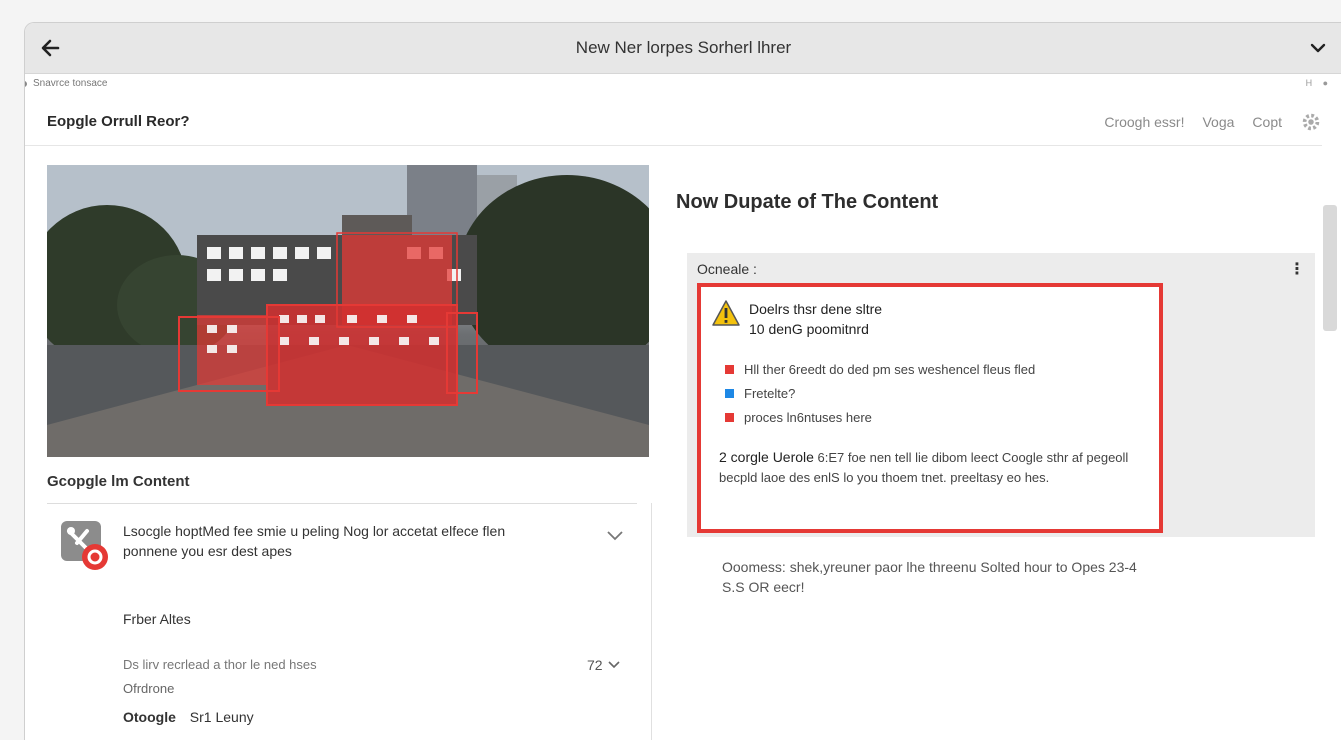  What do you see at coordinates (188, 717) in the screenshot?
I see `user-row: Otoogle Sr1 Leuny` at bounding box center [188, 717].